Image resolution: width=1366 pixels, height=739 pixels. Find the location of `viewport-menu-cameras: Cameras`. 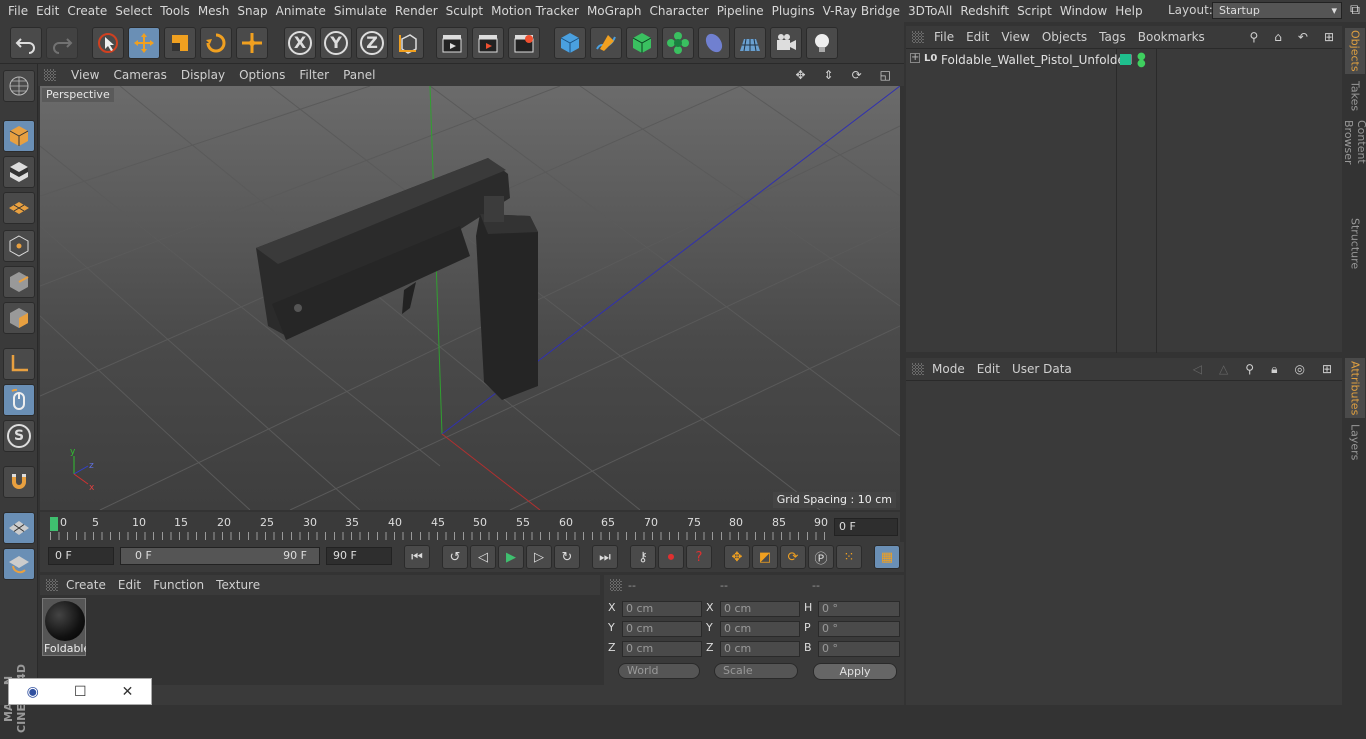

viewport-menu-cameras: Cameras is located at coordinates (139, 75).